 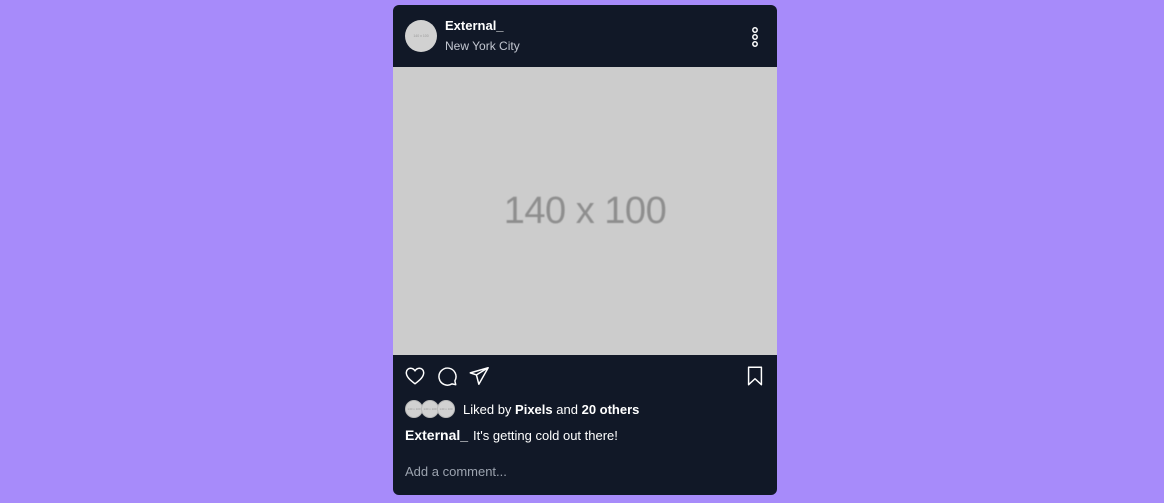 What do you see at coordinates (567, 409) in the screenshot?
I see `liked-by-and: and` at bounding box center [567, 409].